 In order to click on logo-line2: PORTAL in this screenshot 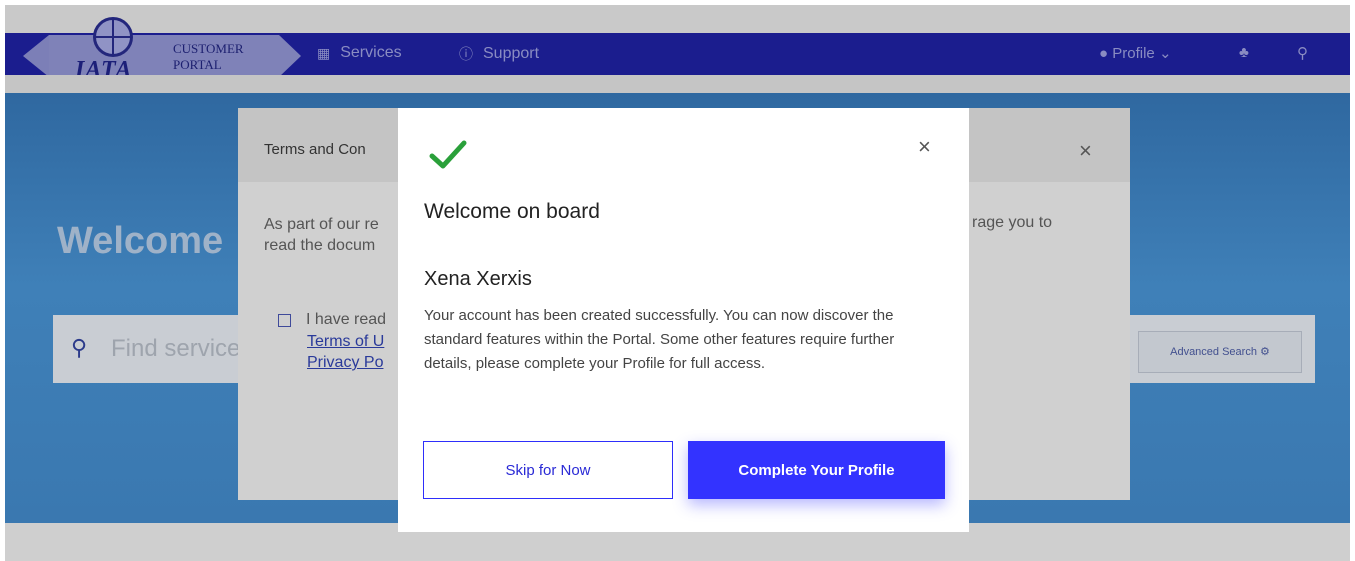, I will do `click(197, 64)`.